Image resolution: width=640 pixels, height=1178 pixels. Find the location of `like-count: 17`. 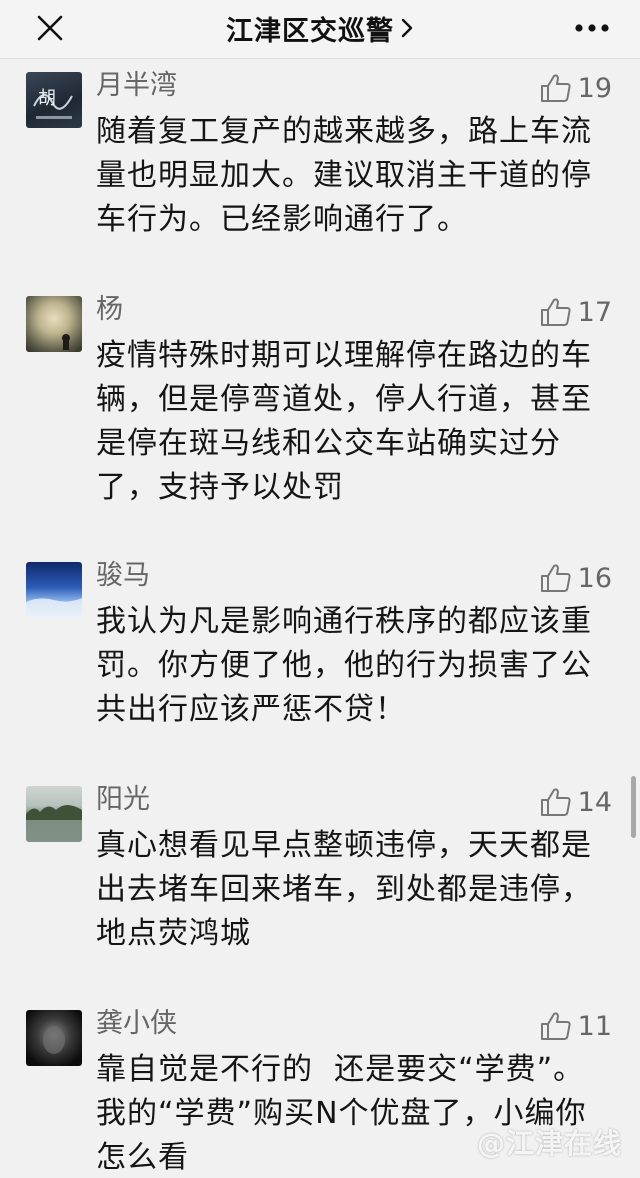

like-count: 17 is located at coordinates (594, 312).